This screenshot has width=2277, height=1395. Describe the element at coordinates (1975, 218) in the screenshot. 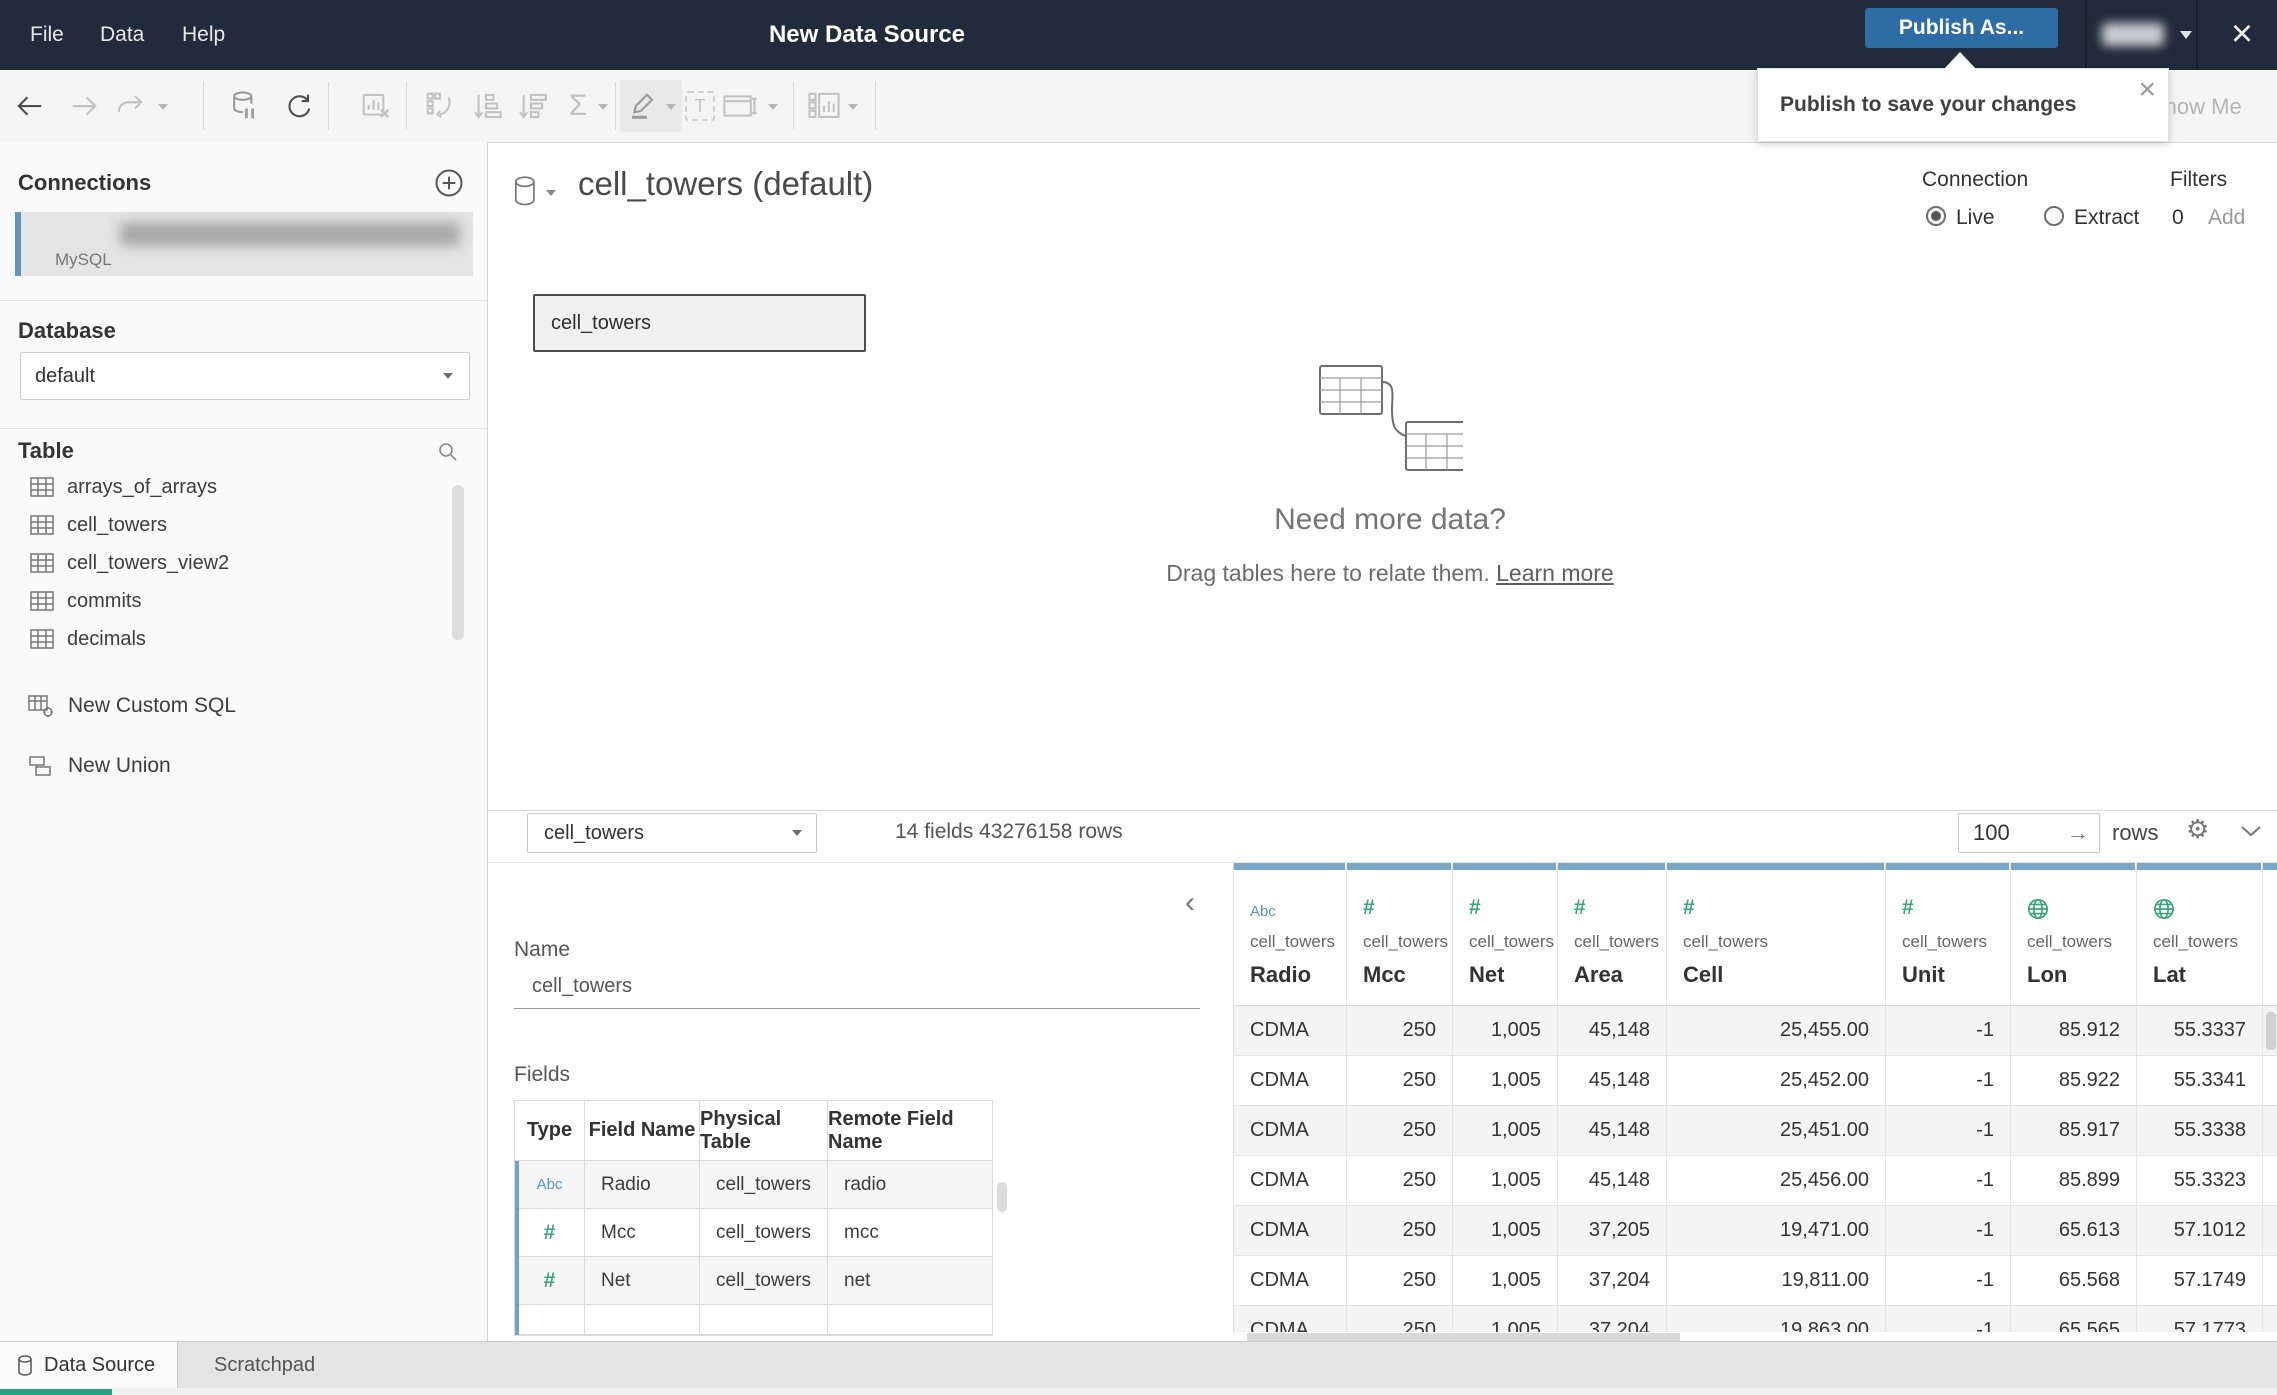

I see `live-label: Live` at that location.